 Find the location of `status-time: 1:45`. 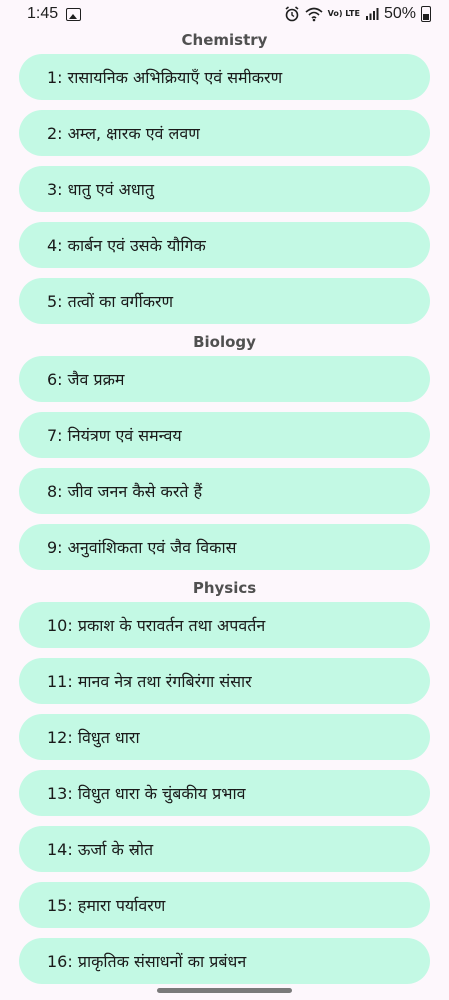

status-time: 1:45 is located at coordinates (43, 13).